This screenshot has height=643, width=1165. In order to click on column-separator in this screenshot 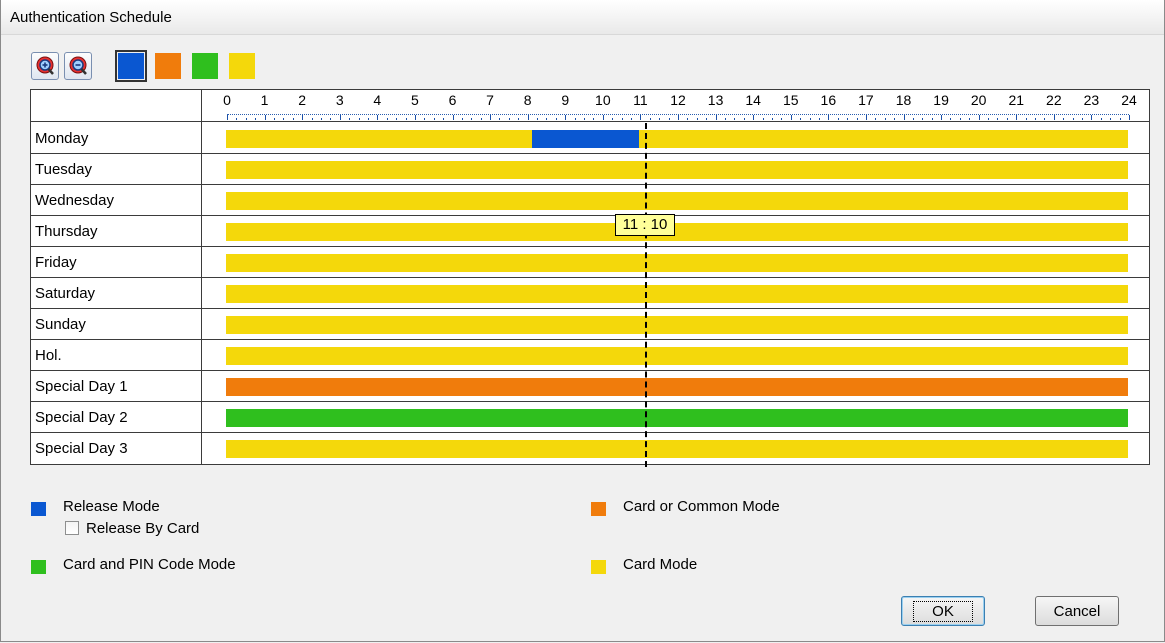, I will do `click(201, 277)`.